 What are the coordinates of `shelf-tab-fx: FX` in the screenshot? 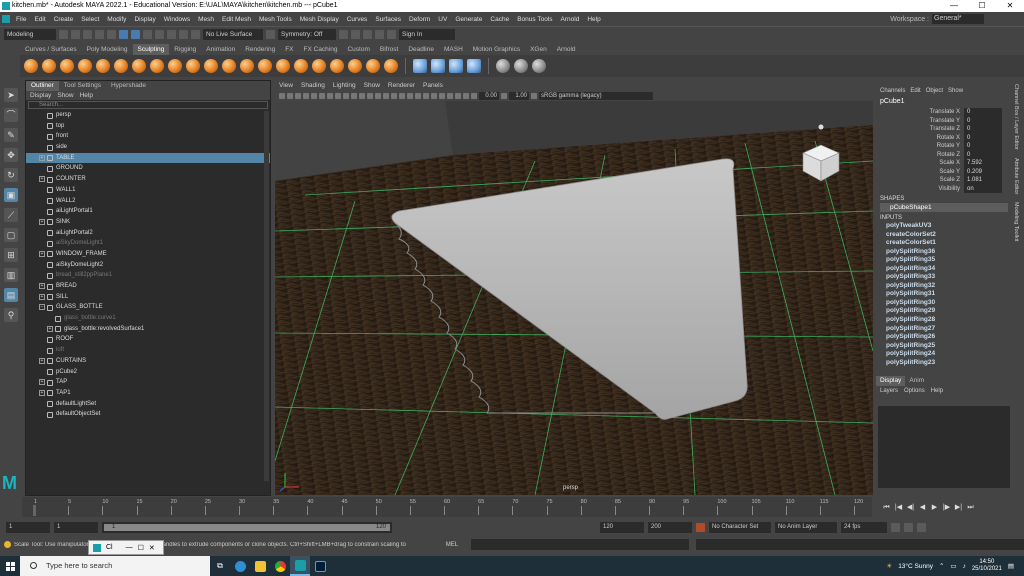 It's located at (289, 49).